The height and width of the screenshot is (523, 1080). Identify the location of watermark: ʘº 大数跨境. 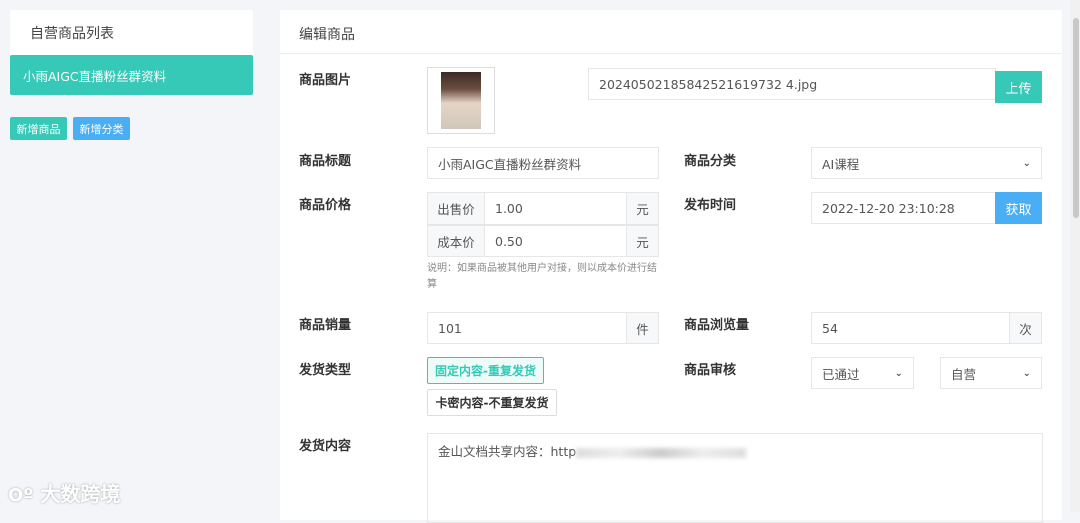
(64, 494).